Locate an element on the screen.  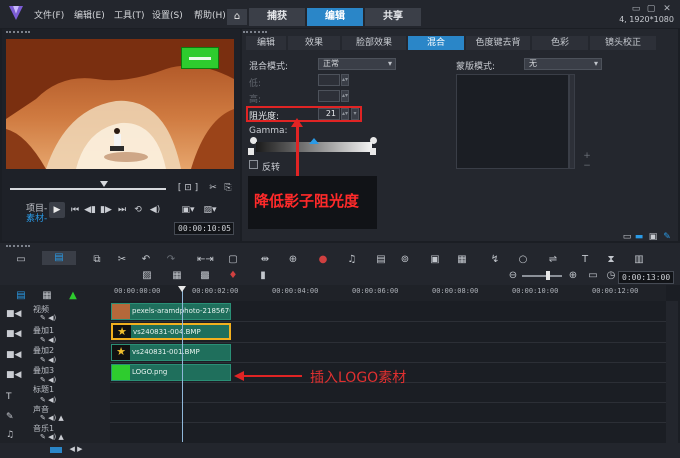
mode-clip: 素材- is located at coordinates (36, 217).